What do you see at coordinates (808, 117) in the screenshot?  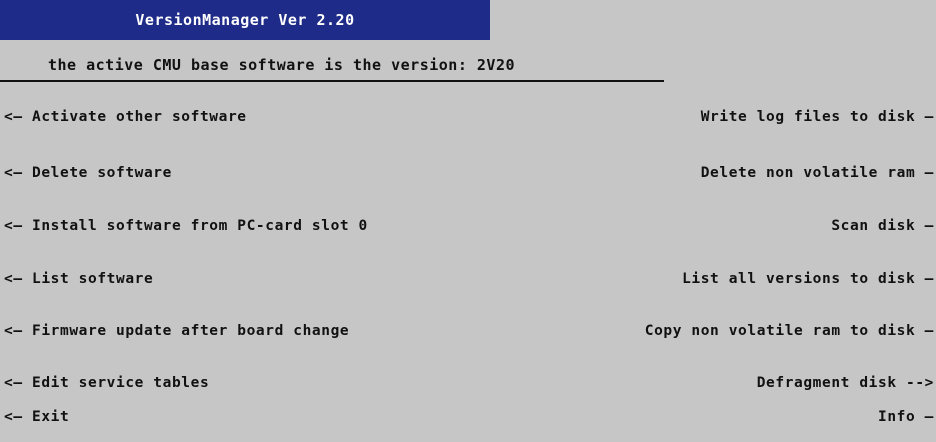 I see `menu-item-label: Write log files to disk` at bounding box center [808, 117].